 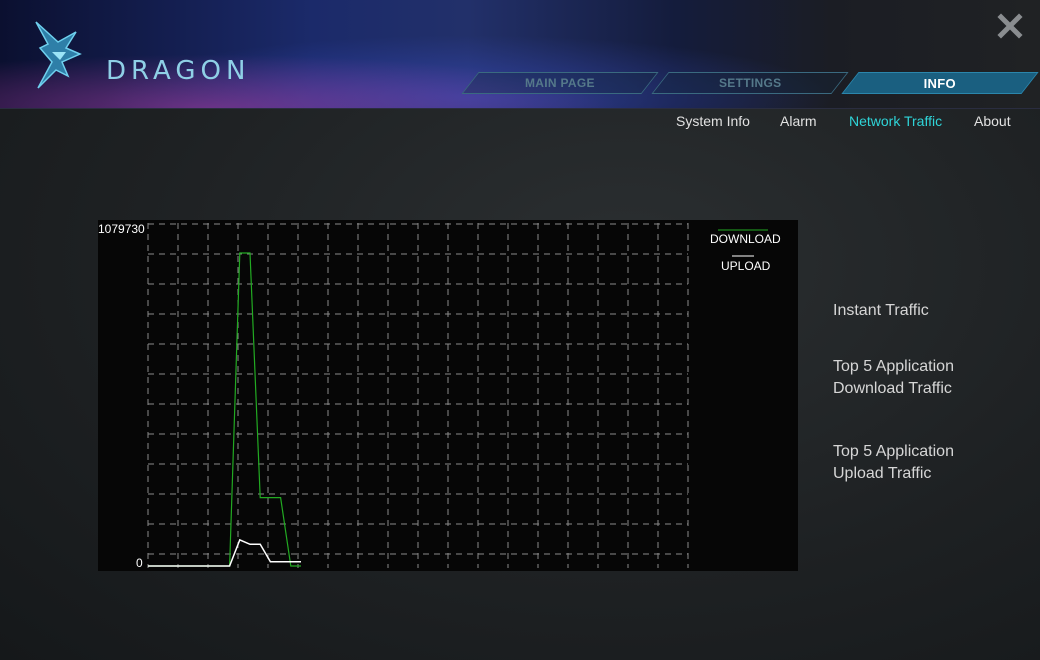 I want to click on close-icon, so click(x=1010, y=26).